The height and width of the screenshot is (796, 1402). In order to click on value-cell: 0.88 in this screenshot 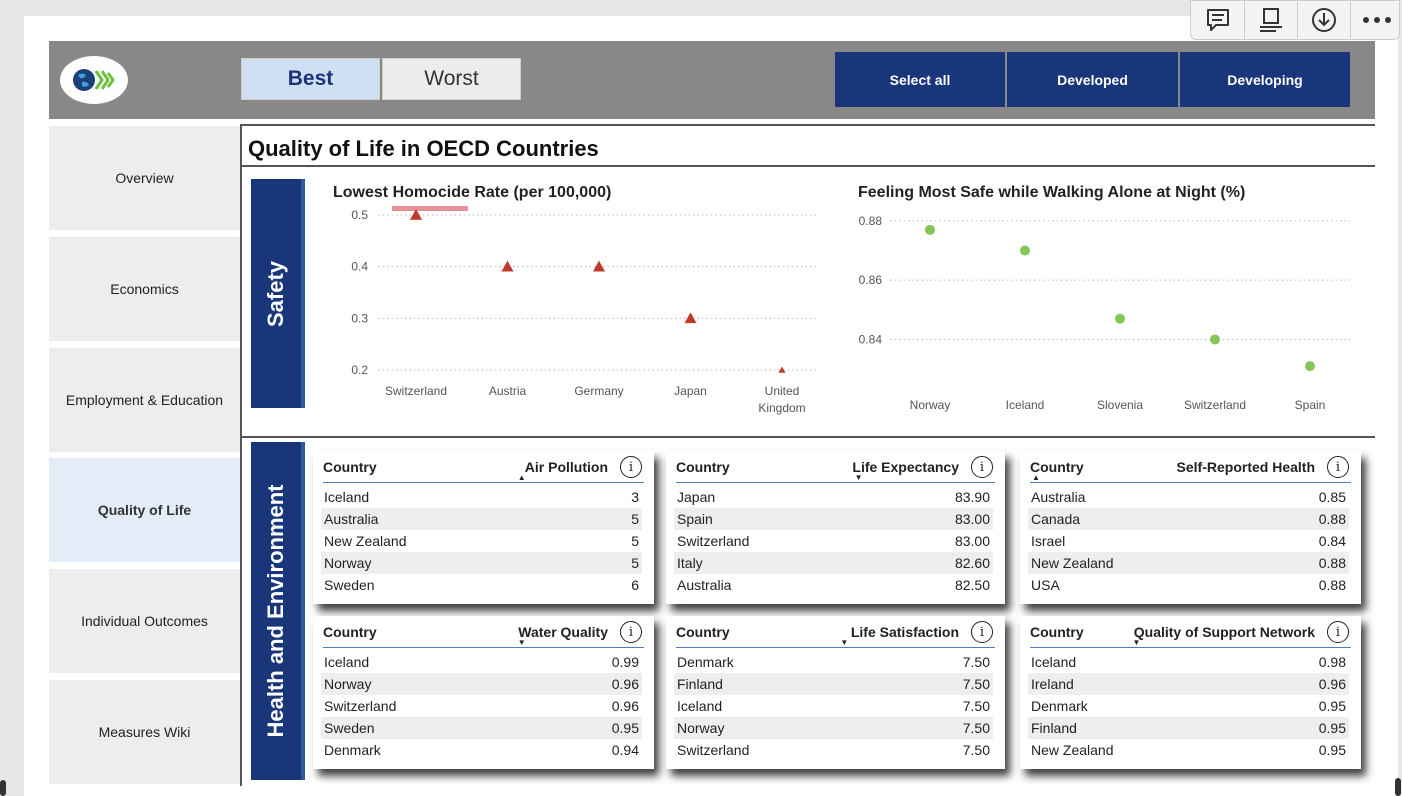, I will do `click(1332, 585)`.